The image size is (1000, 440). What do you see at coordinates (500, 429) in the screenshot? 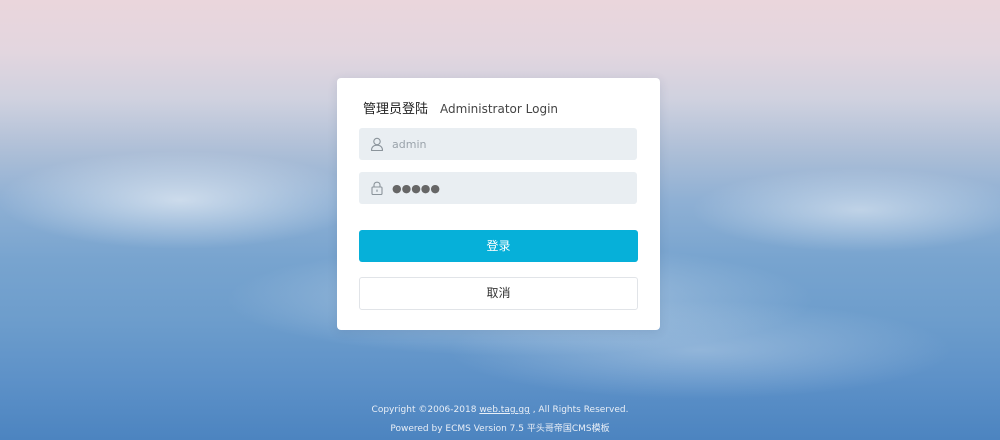
I see `powered-by-line: Powered by ECMS Version 7.5 平头哥帝国CMS模板` at bounding box center [500, 429].